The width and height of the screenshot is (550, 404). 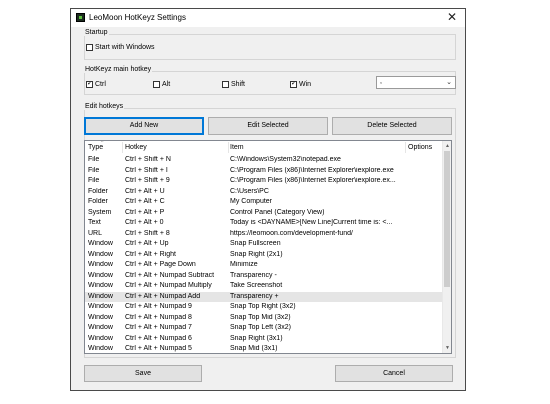 I want to click on row-hotkey-cell: Ctrl + Alt + Numpad Multiply, so click(x=168, y=285).